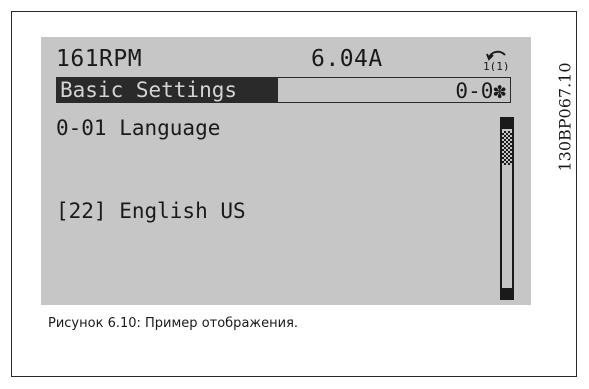 Image resolution: width=589 pixels, height=389 pixels. I want to click on menu-title-highlight: Basic Settings, so click(167, 90).